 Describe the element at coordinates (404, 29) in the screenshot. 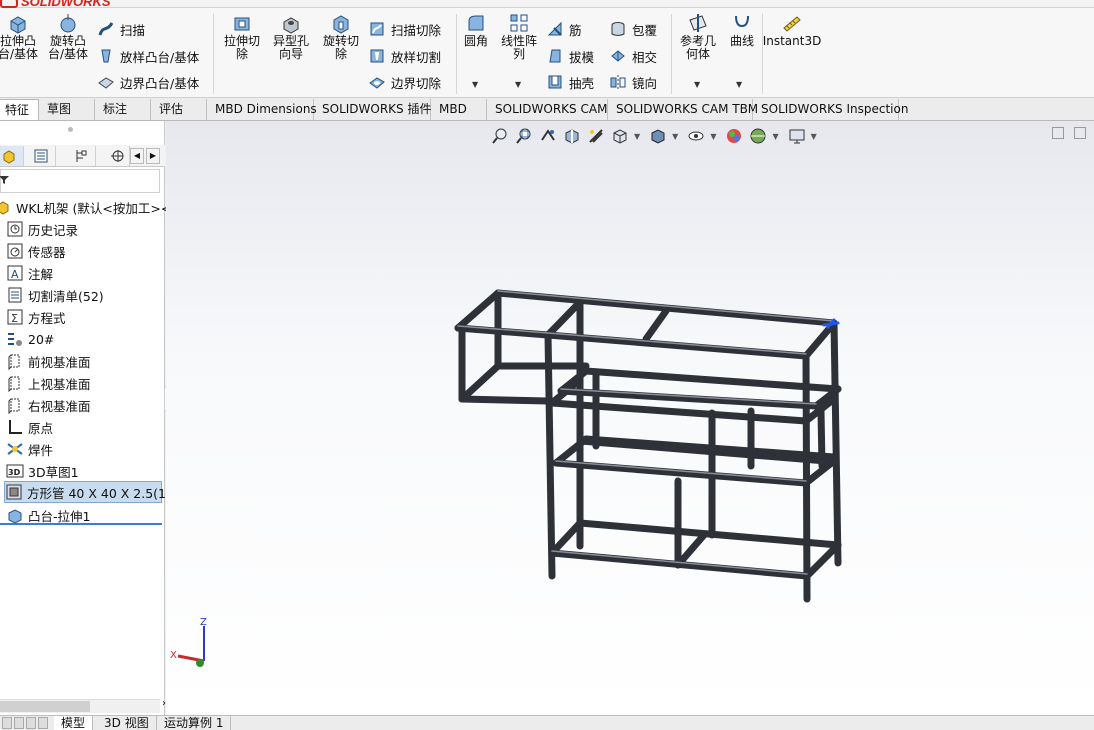

I see `sweep-cut-button: 扫描切除` at that location.